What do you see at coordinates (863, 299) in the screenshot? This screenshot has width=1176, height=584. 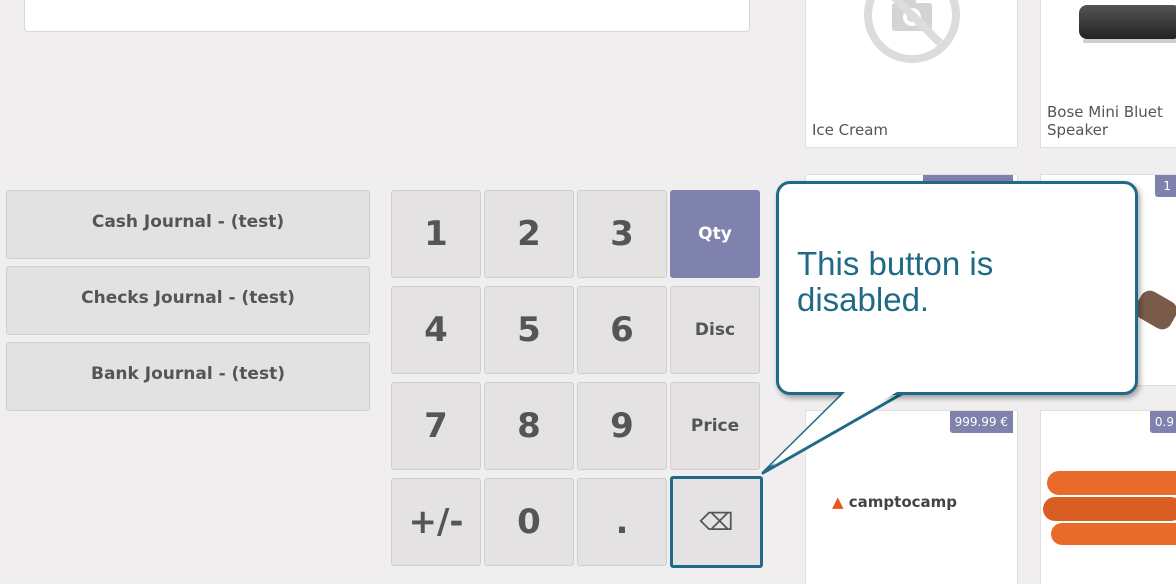 I see `callout-text-line2: disabled.` at bounding box center [863, 299].